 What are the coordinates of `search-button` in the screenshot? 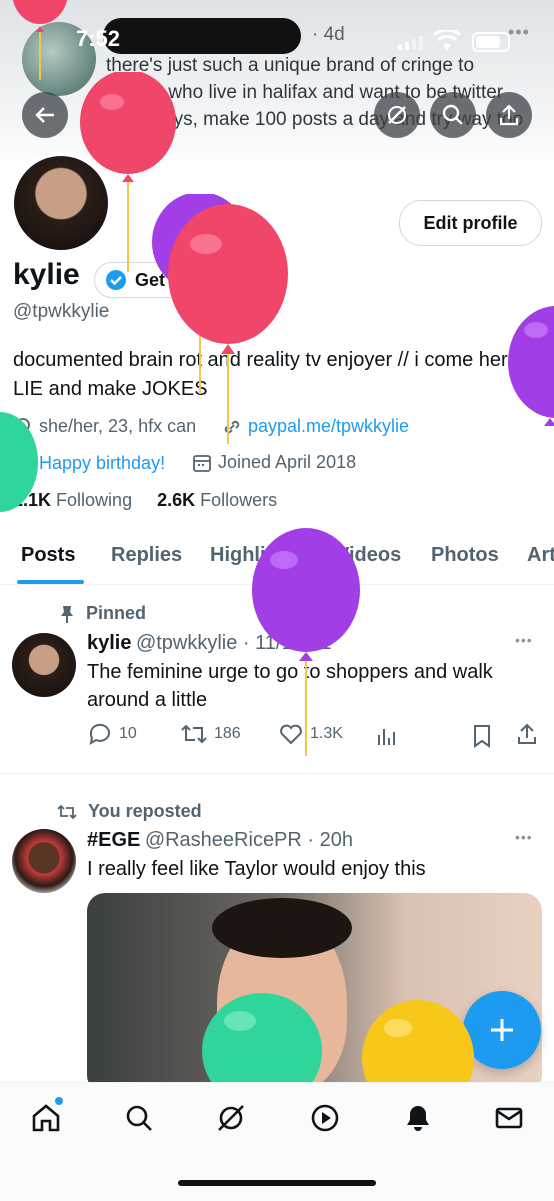 It's located at (453, 115).